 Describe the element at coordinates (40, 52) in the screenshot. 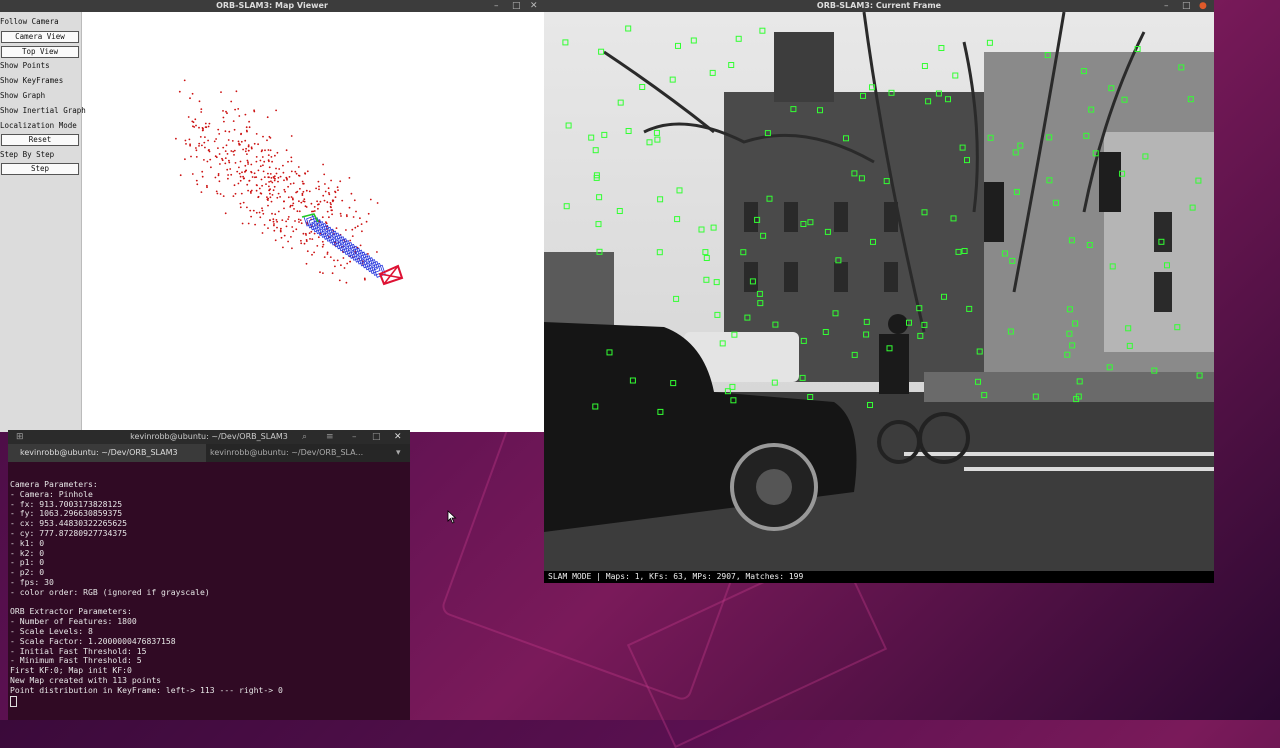

I see `top-view-button: Top View` at that location.